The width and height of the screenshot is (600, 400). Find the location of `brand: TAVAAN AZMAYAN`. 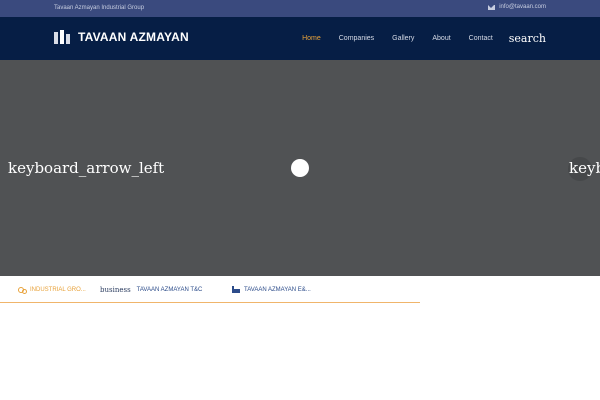

brand: TAVAAN AZMAYAN is located at coordinates (121, 37).